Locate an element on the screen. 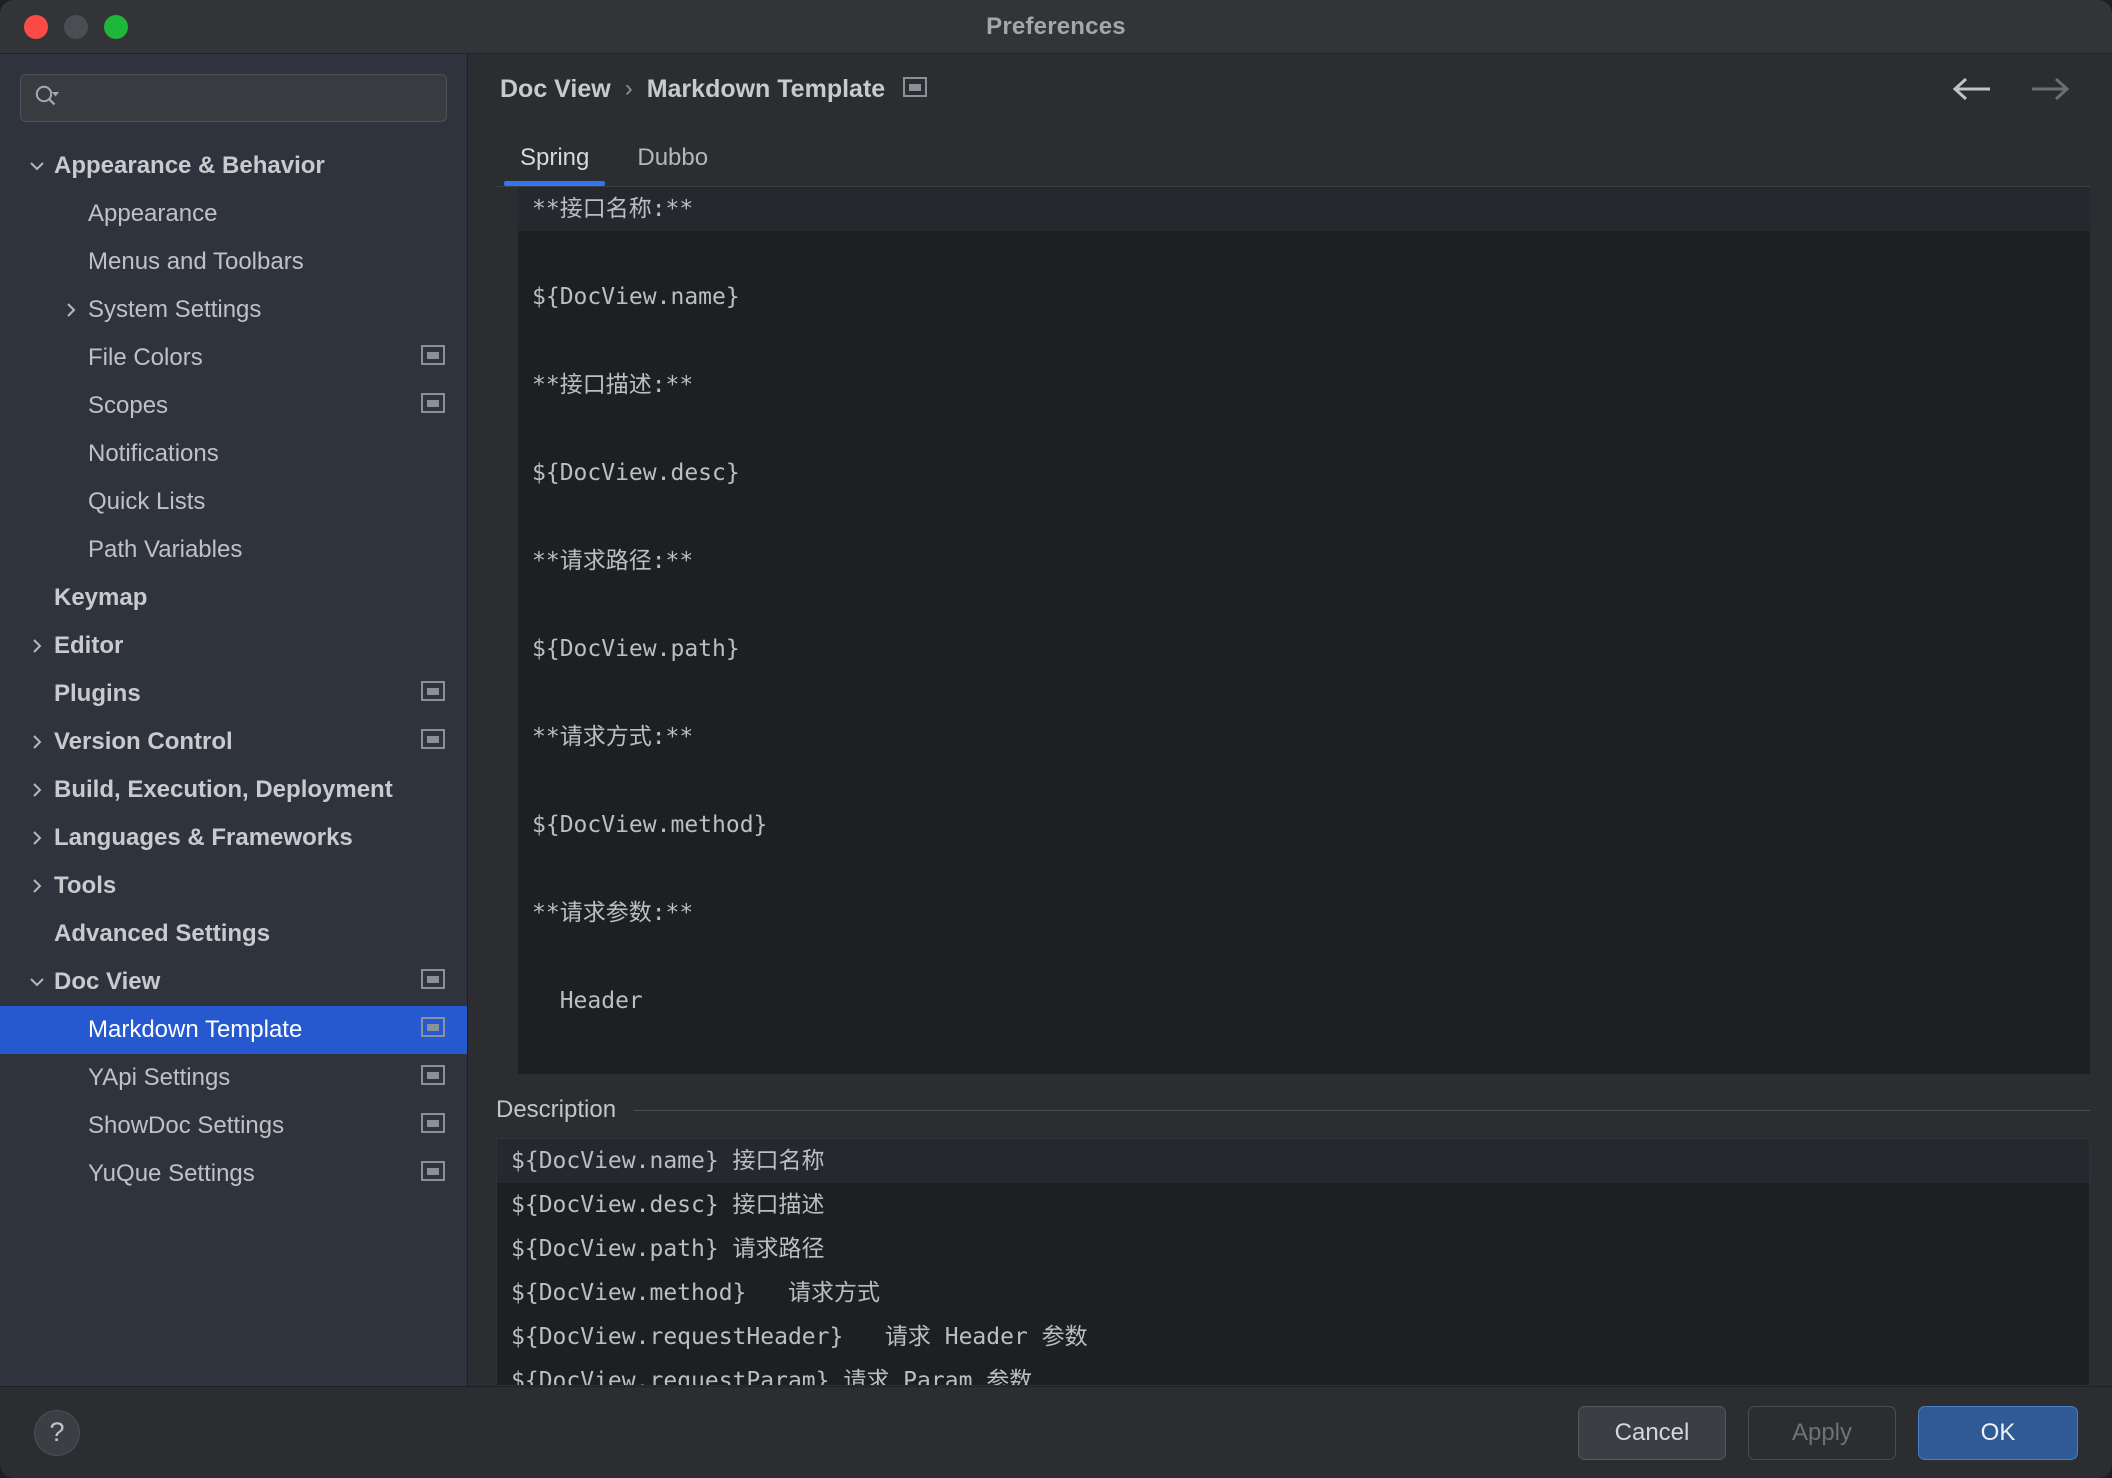 The image size is (2112, 1478). sidebar-item-label: YApi Settings is located at coordinates (159, 1077).